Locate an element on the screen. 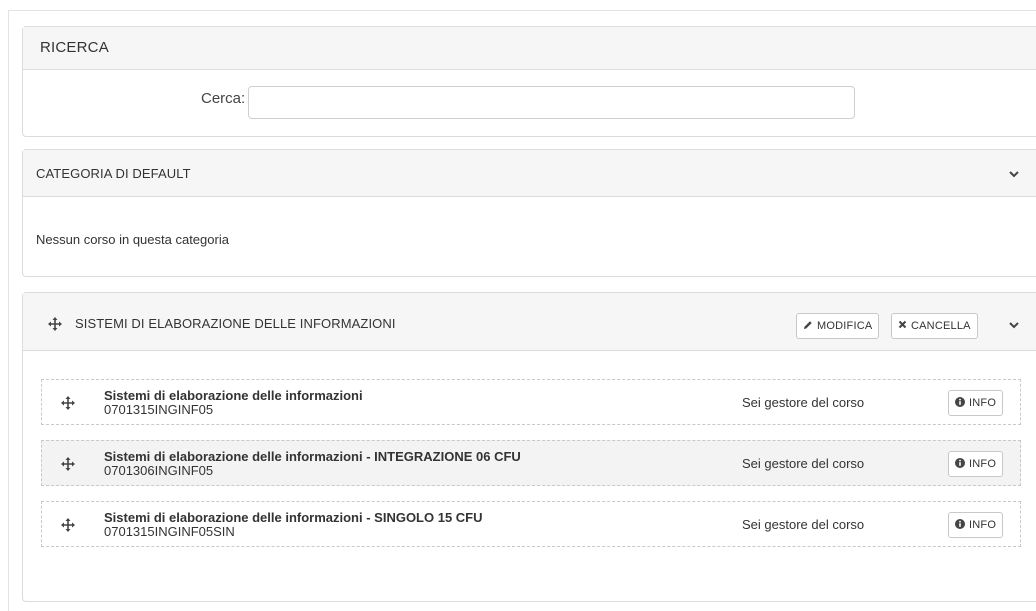 Image resolution: width=1036 pixels, height=611 pixels. edit-category-button: MODIFICA is located at coordinates (838, 326).